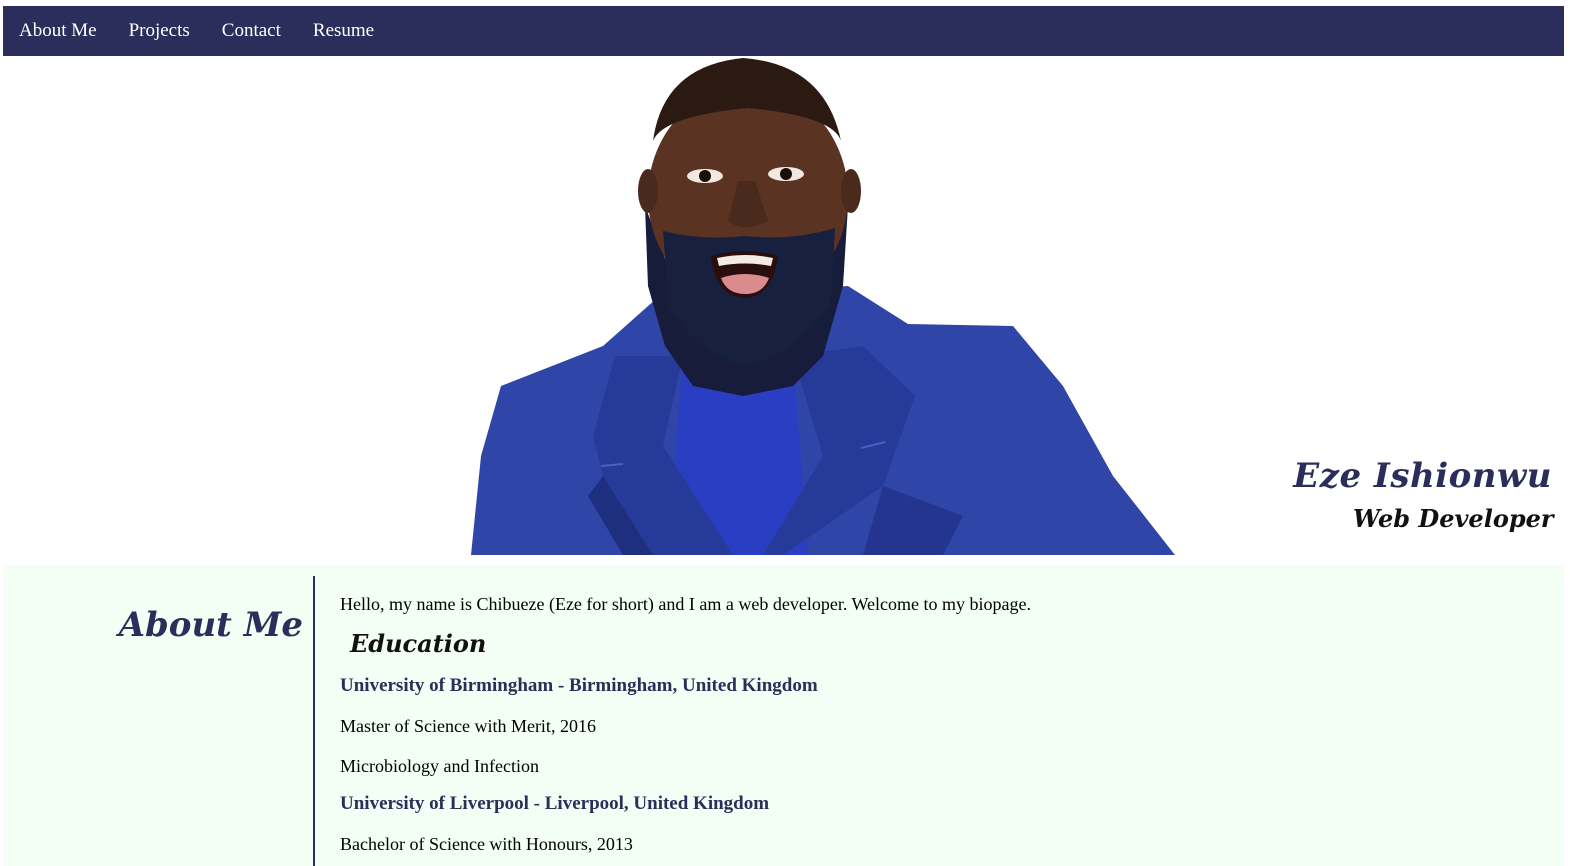 The image size is (1570, 866). Describe the element at coordinates (1422, 476) in the screenshot. I see `hero-name: Eze Ishionwu` at that location.